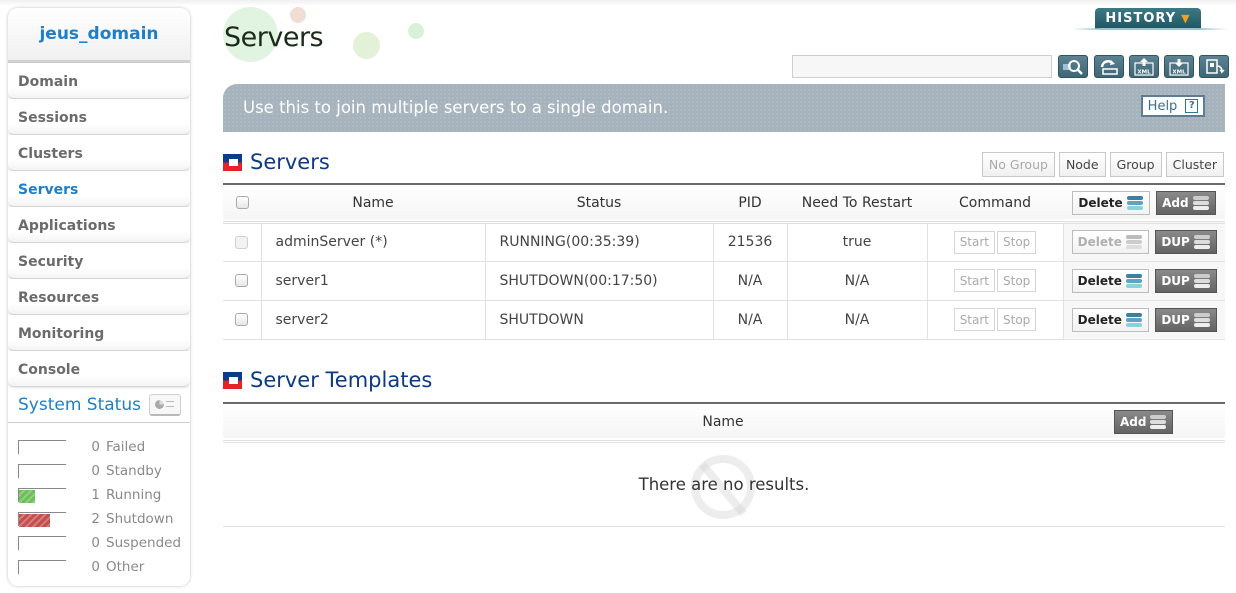 This screenshot has height=593, width=1236. I want to click on top-strip, so click(618, 3).